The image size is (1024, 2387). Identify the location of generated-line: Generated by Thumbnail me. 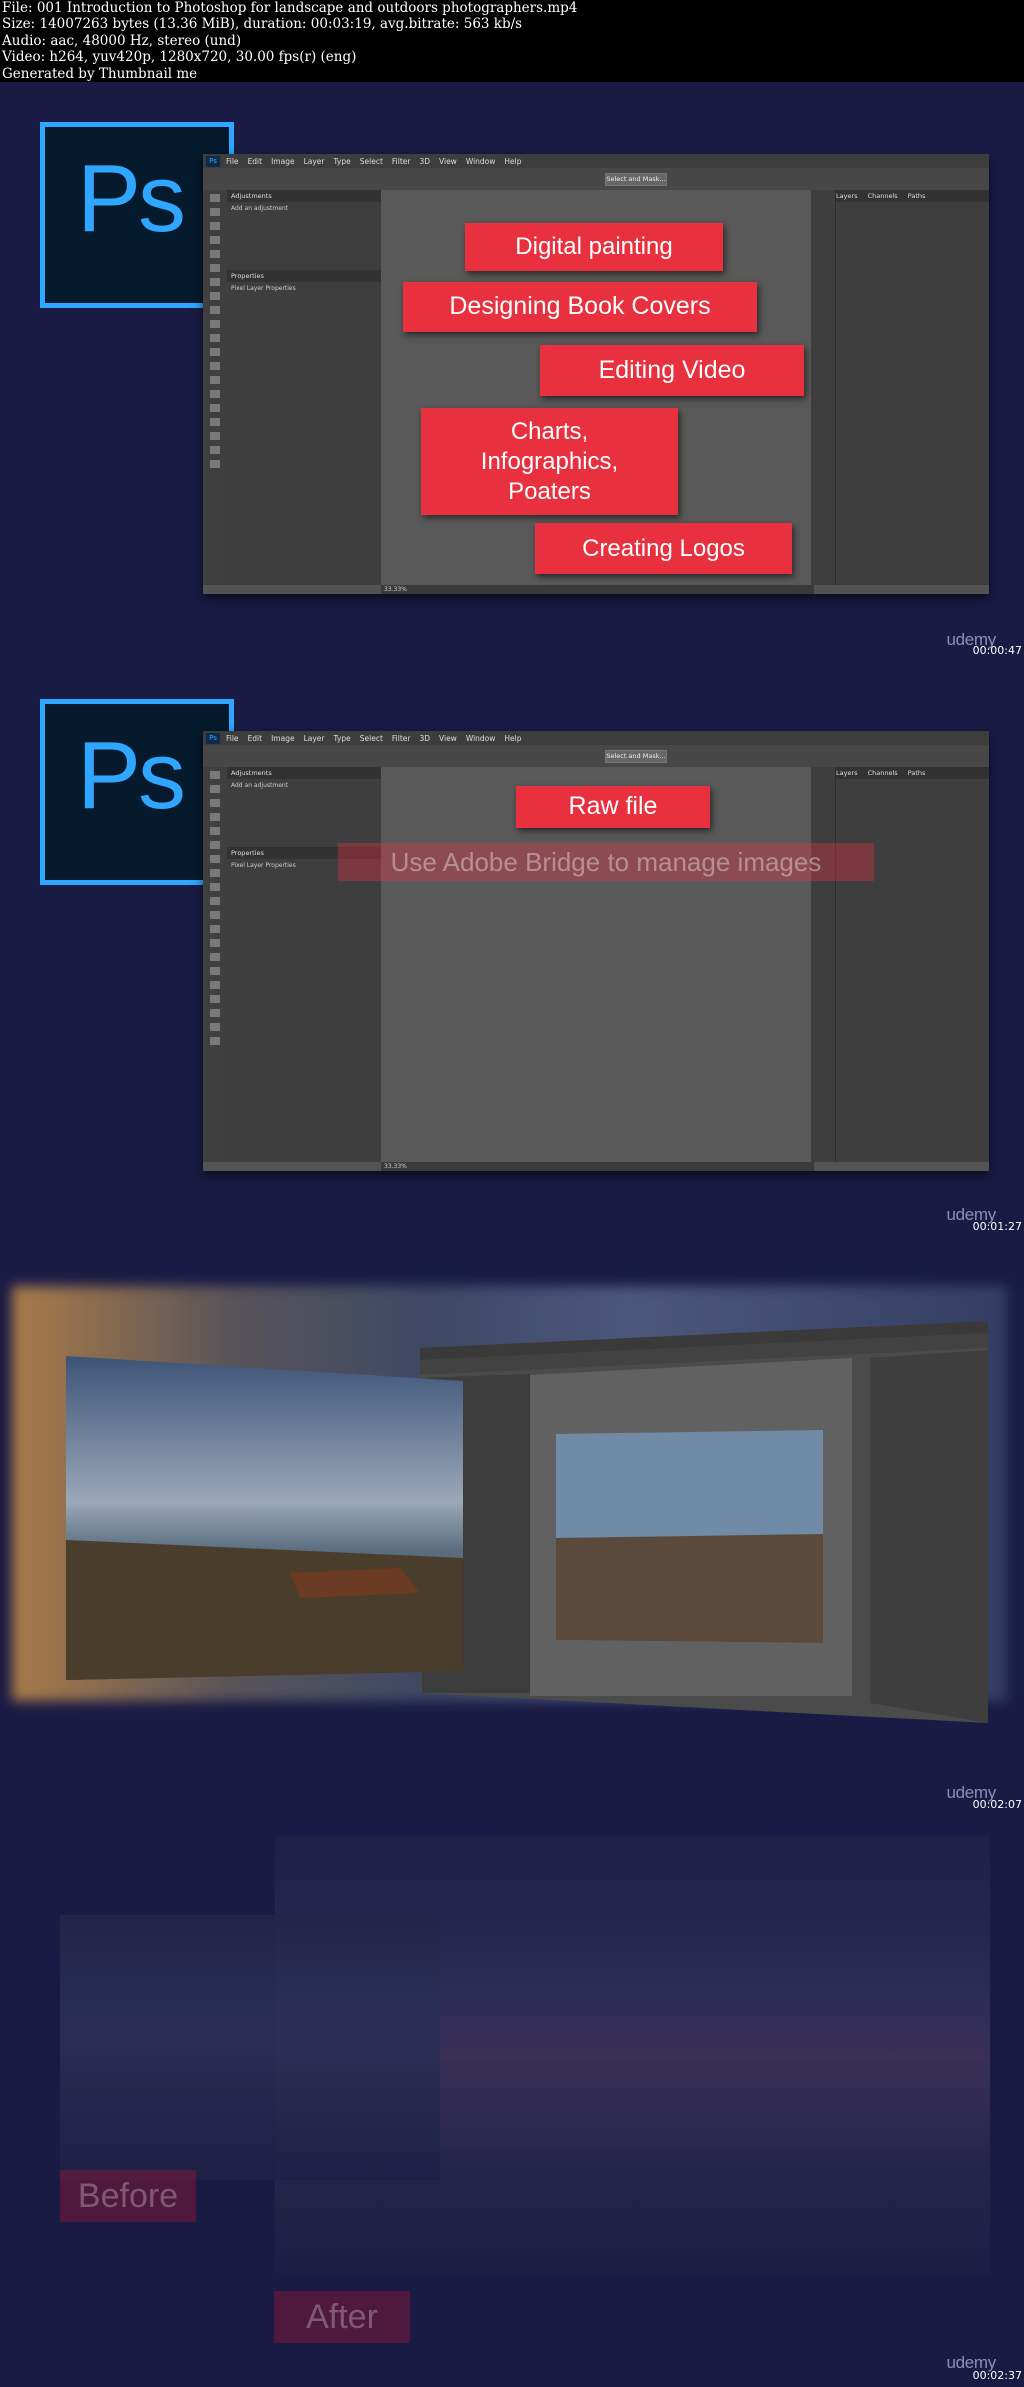
(100, 73).